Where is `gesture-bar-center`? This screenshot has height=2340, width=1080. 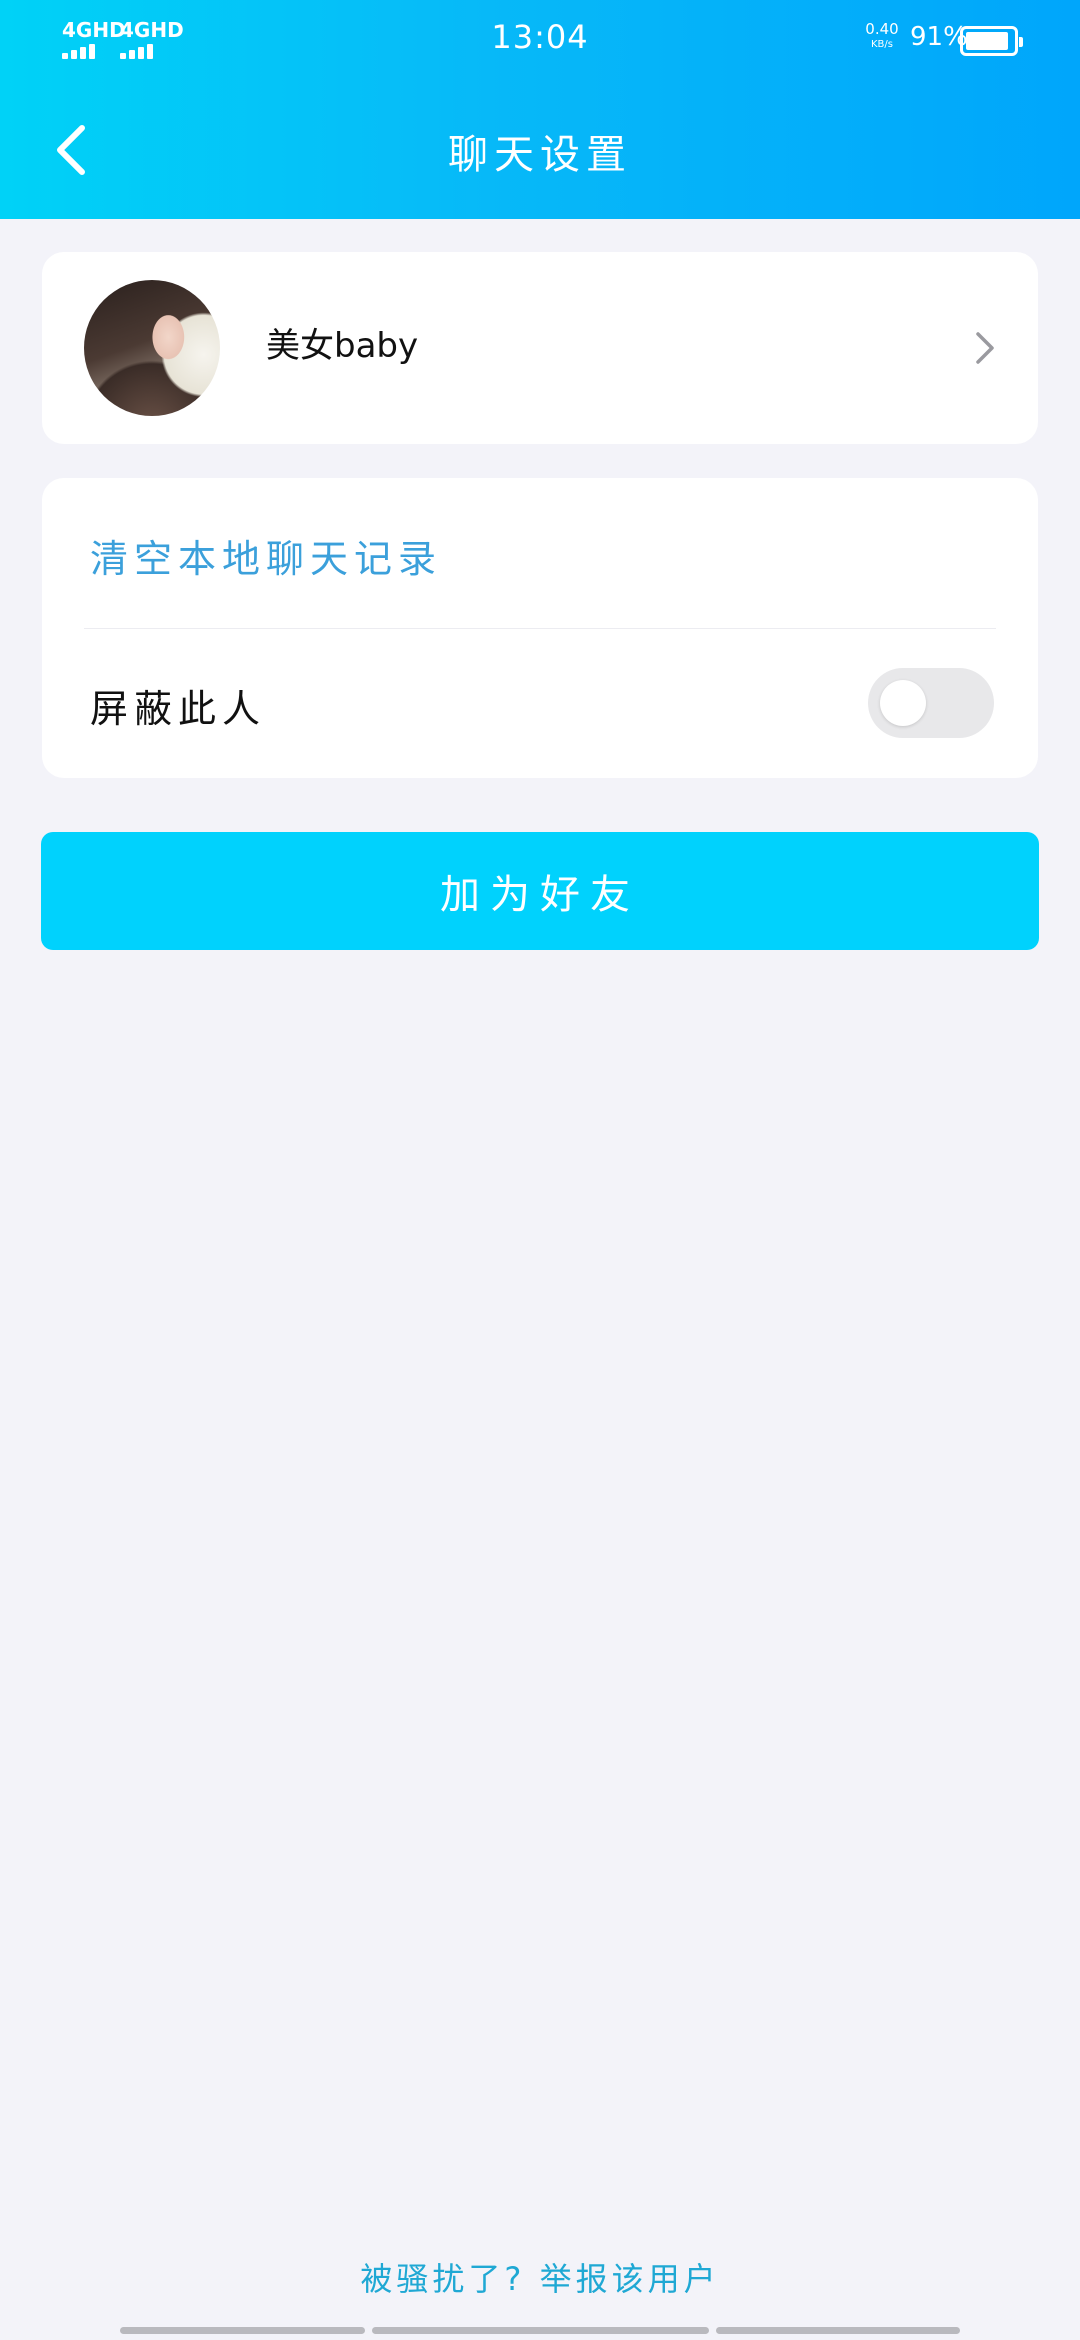
gesture-bar-center is located at coordinates (540, 2330).